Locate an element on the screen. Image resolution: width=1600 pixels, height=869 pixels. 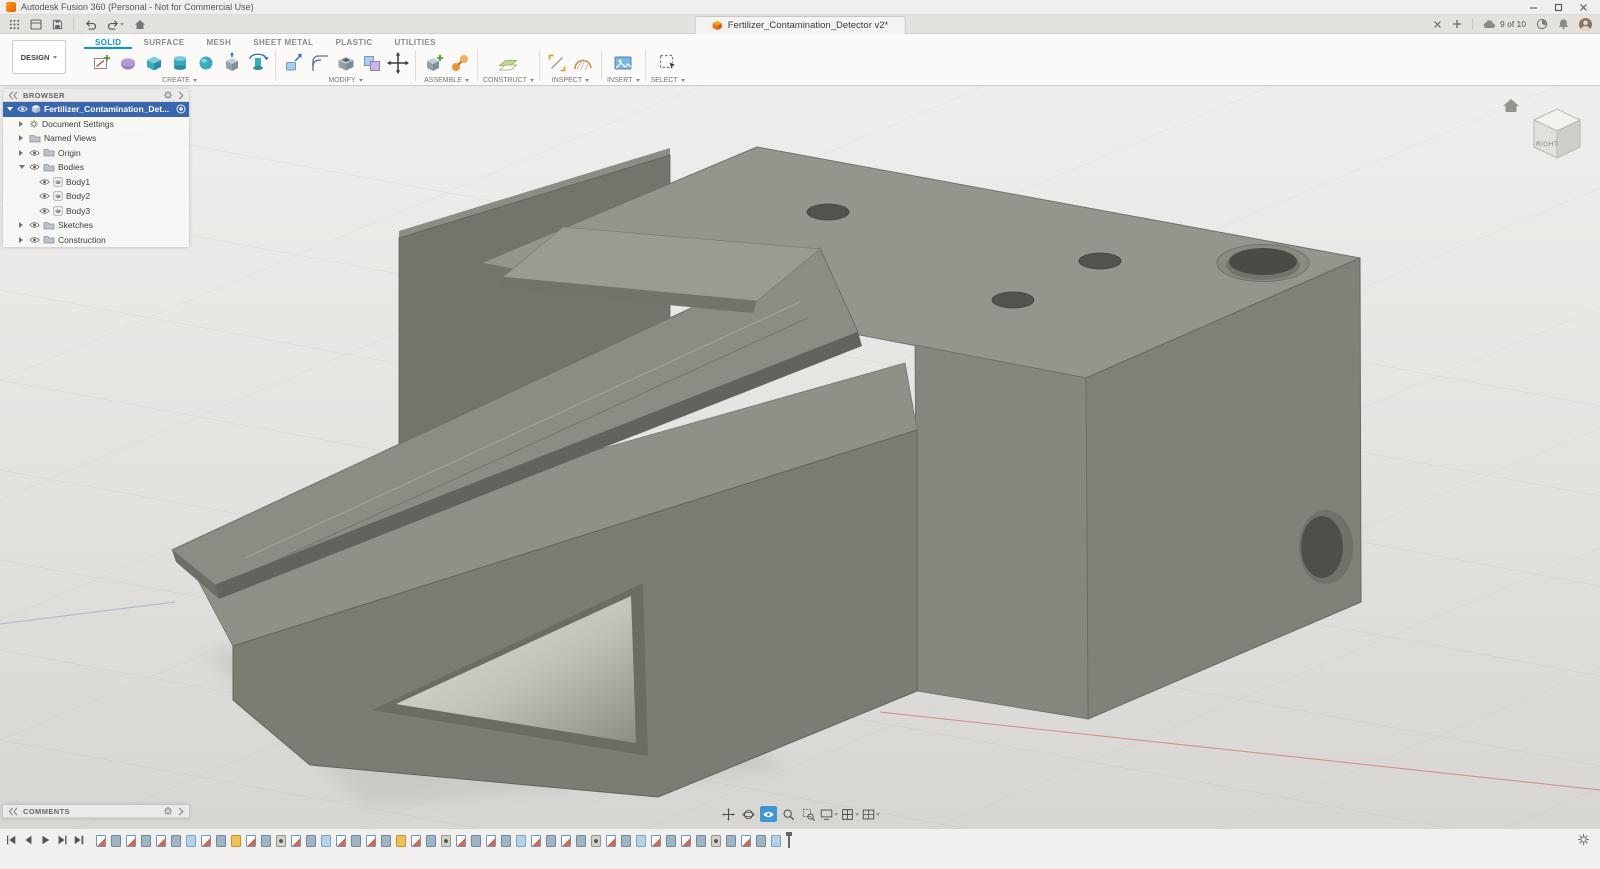
create-box-button is located at coordinates (153, 62).